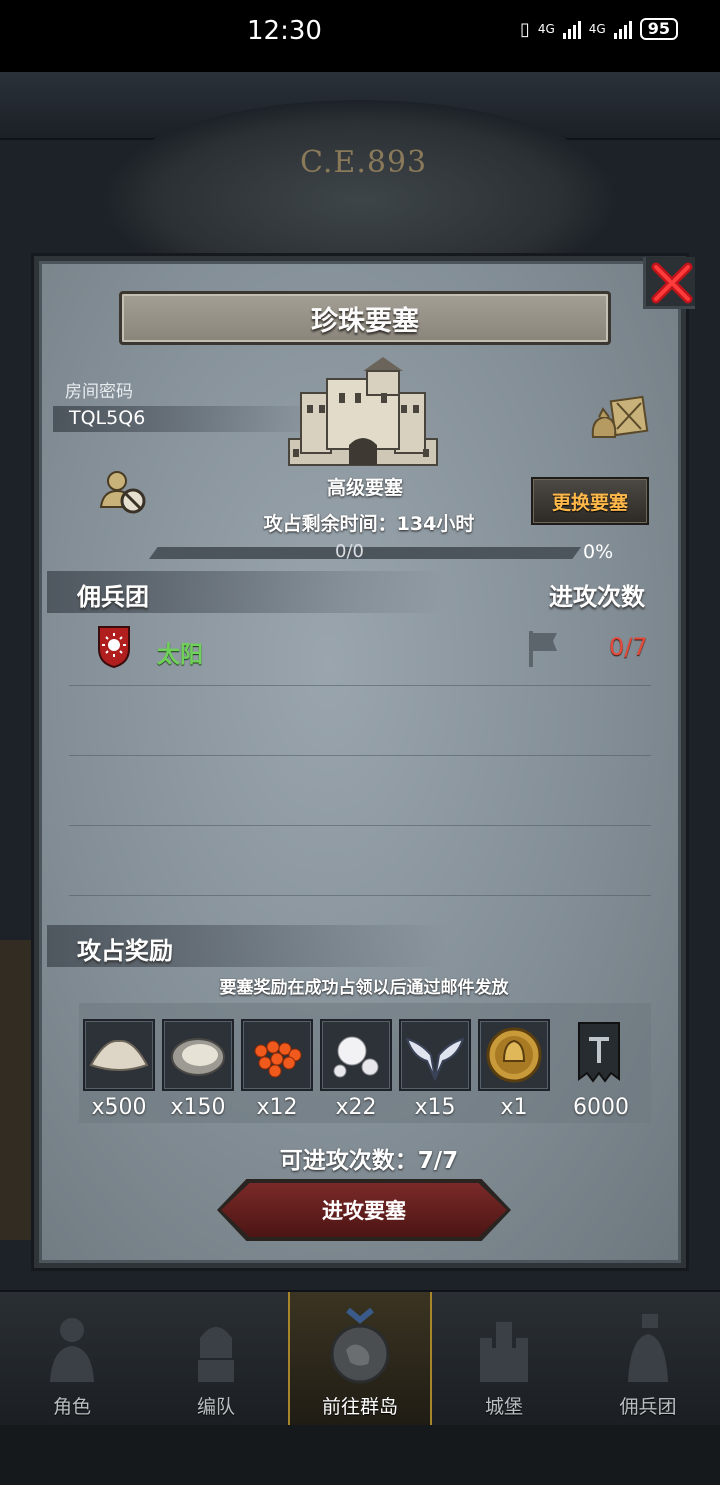  What do you see at coordinates (72, 1350) in the screenshot?
I see `knight-icon` at bounding box center [72, 1350].